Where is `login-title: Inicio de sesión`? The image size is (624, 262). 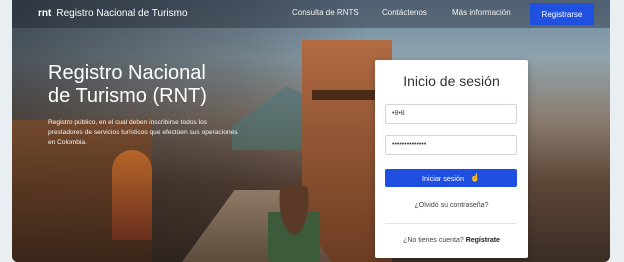 login-title: Inicio de sesión is located at coordinates (451, 81).